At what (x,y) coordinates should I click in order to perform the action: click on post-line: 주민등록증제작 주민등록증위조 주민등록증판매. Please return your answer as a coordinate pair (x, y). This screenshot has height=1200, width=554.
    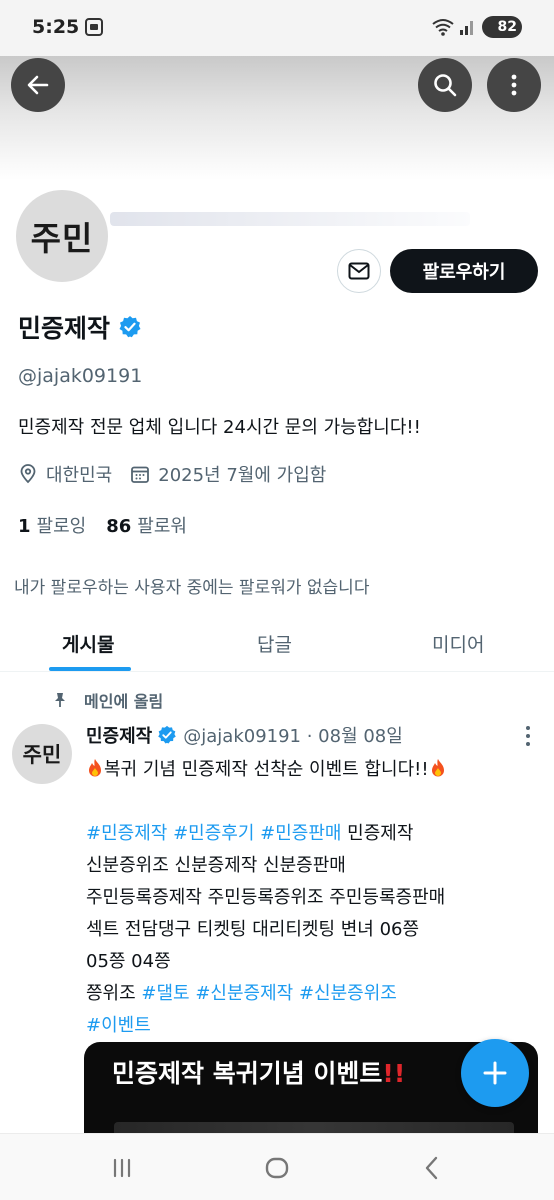
    Looking at the image, I should click on (266, 897).